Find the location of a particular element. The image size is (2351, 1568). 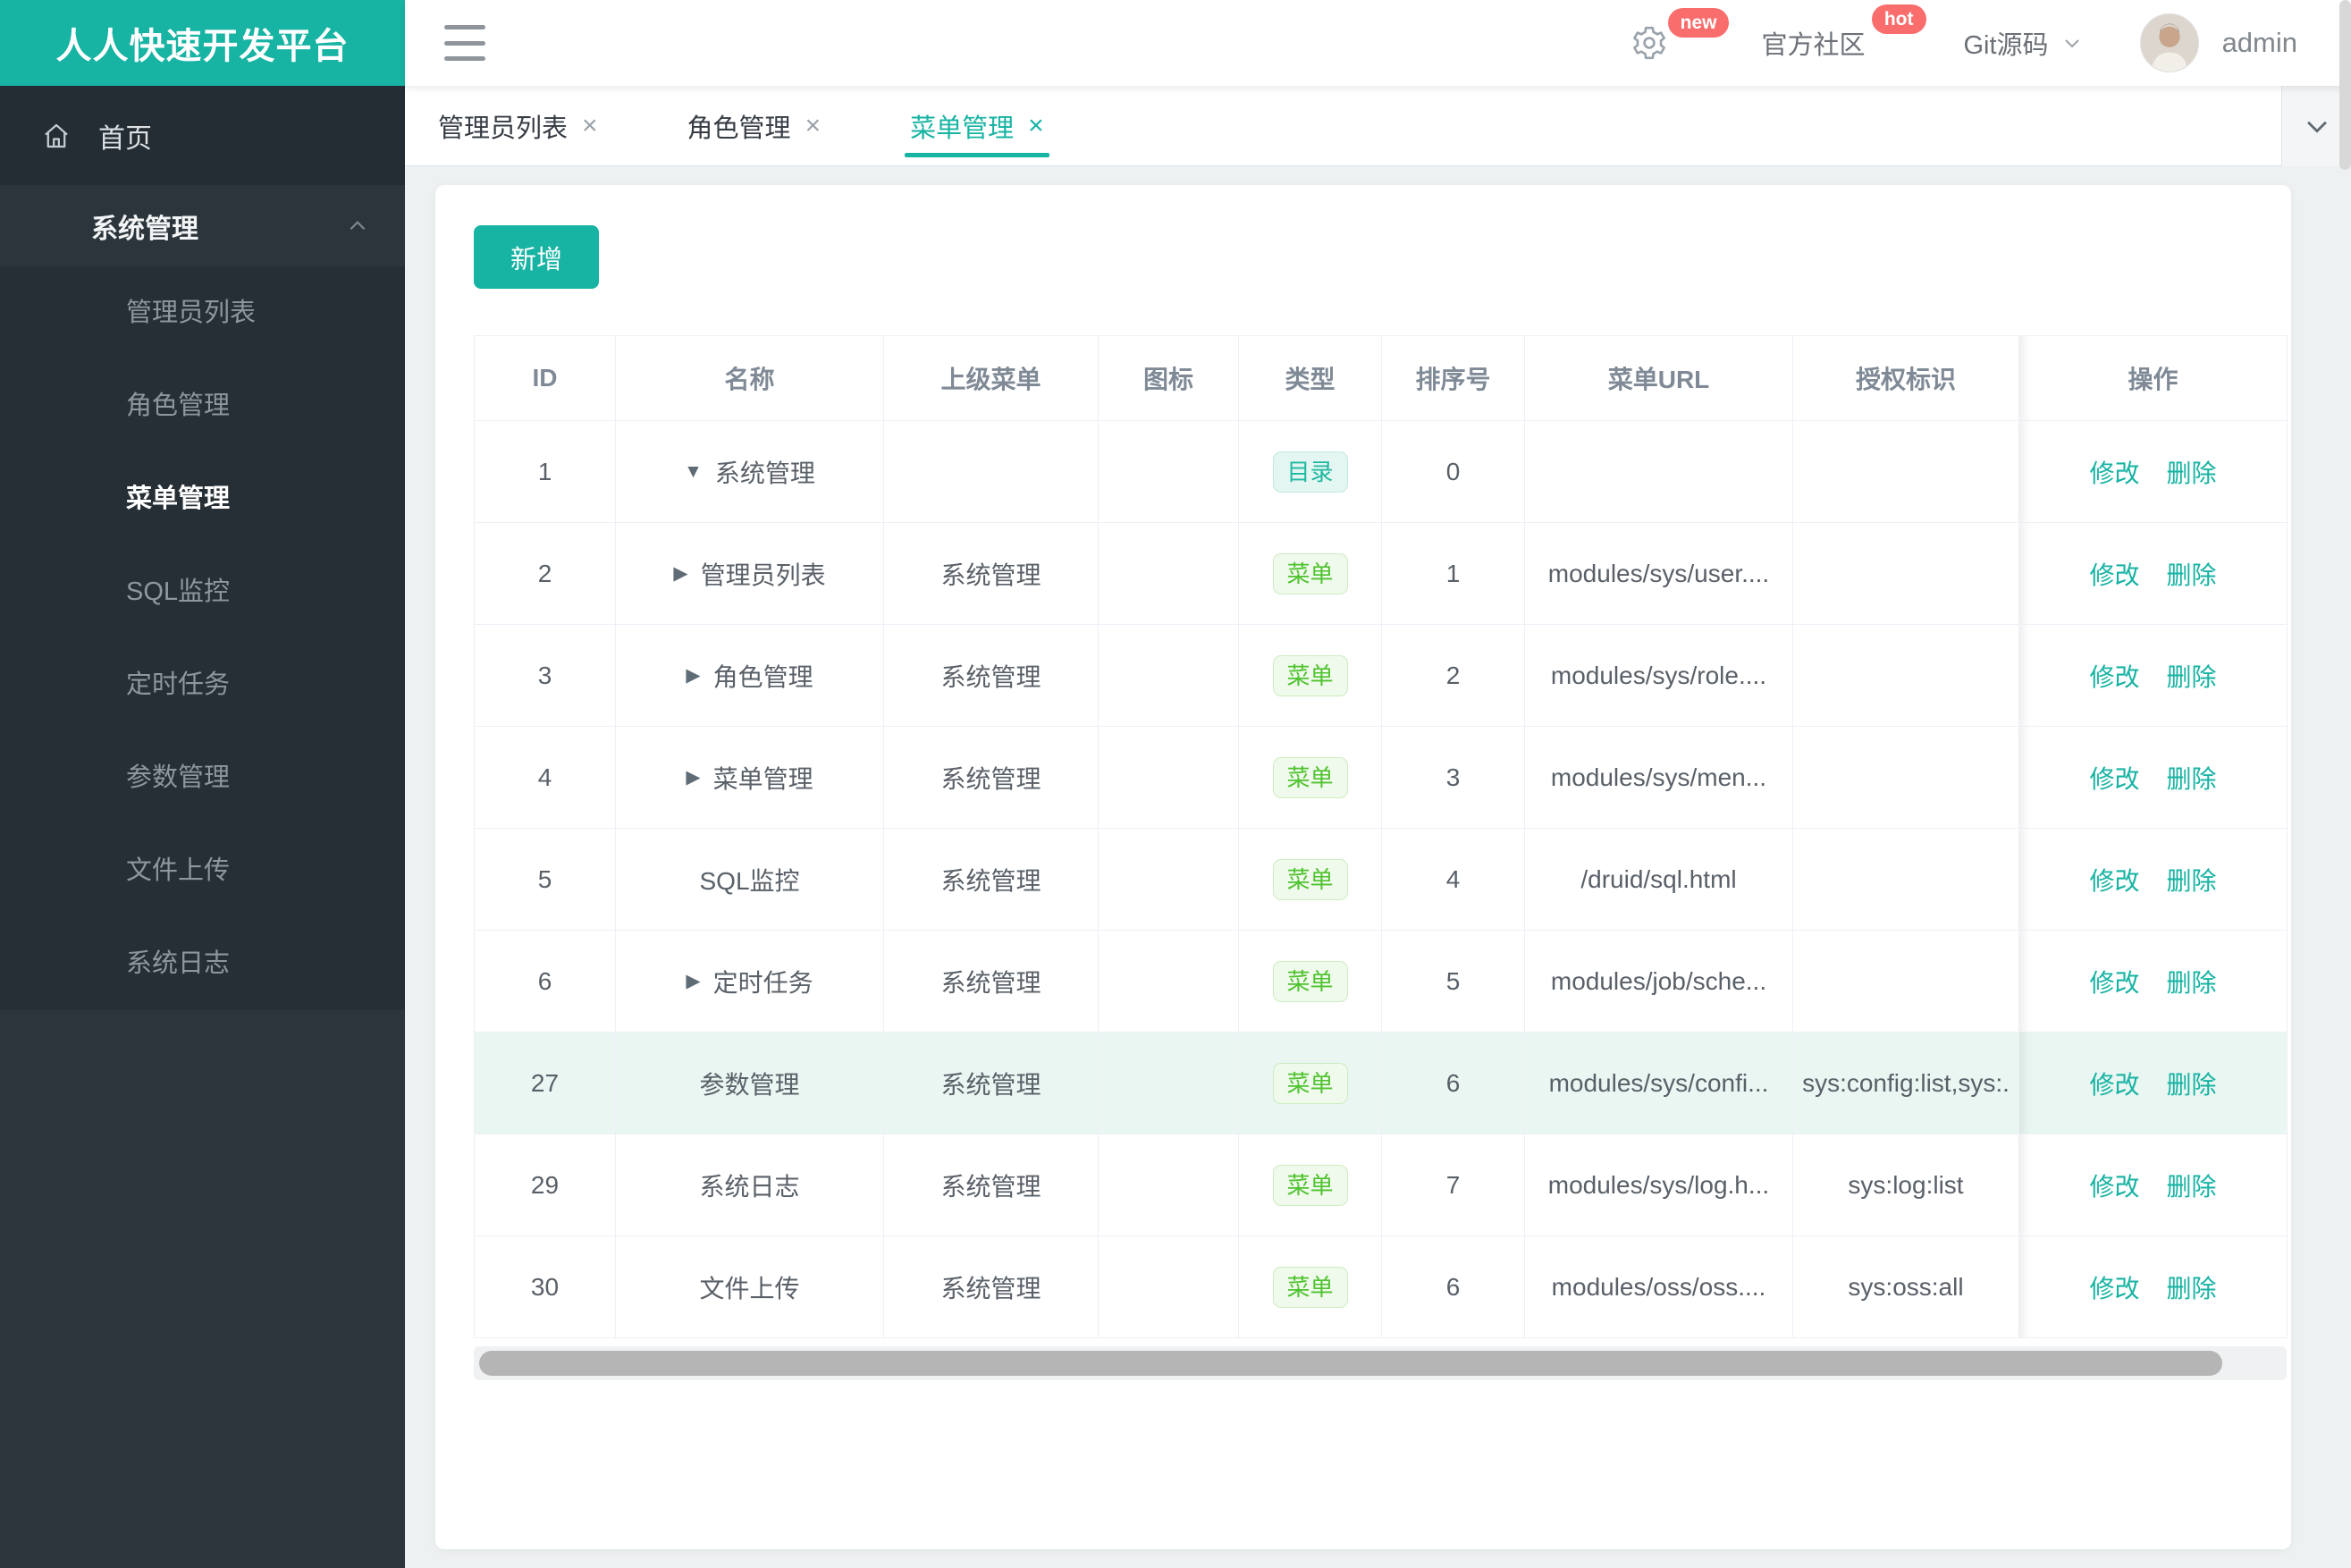

cell-url: /druid/sql.html is located at coordinates (1658, 879).